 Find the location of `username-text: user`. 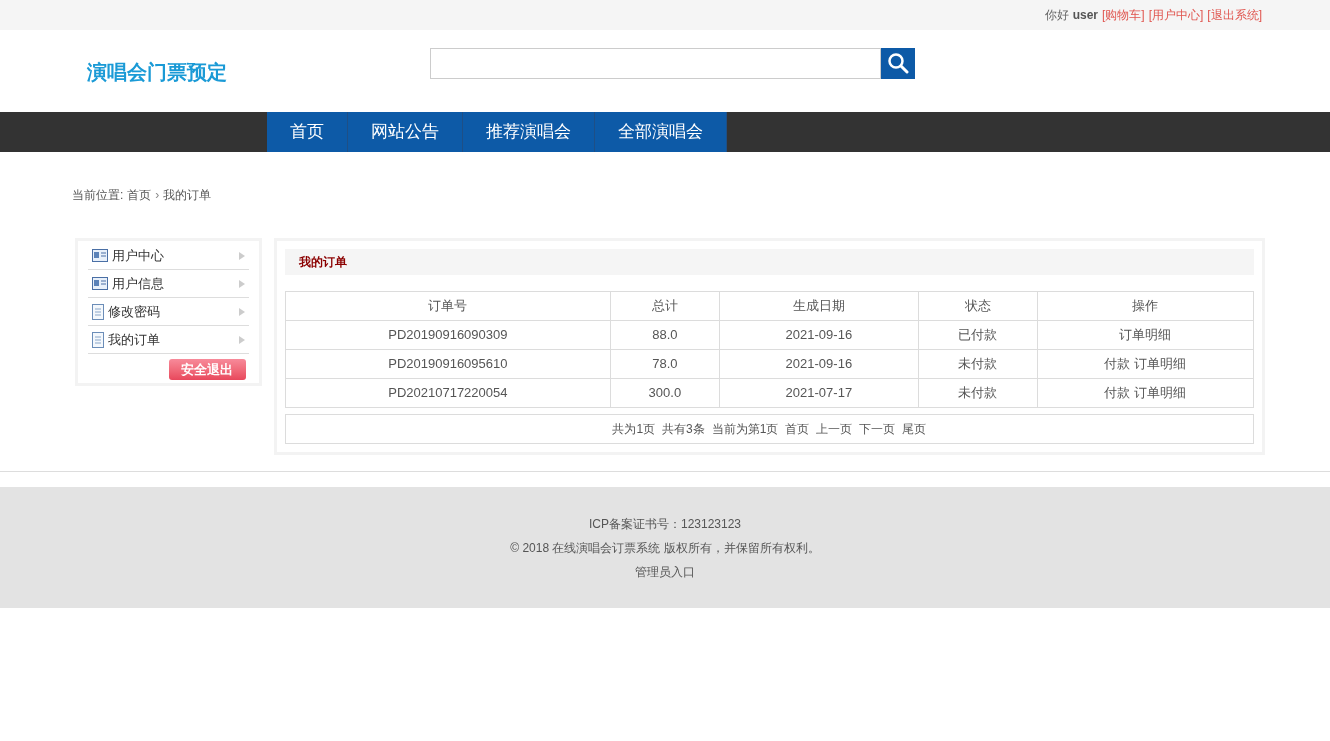

username-text: user is located at coordinates (1085, 15).